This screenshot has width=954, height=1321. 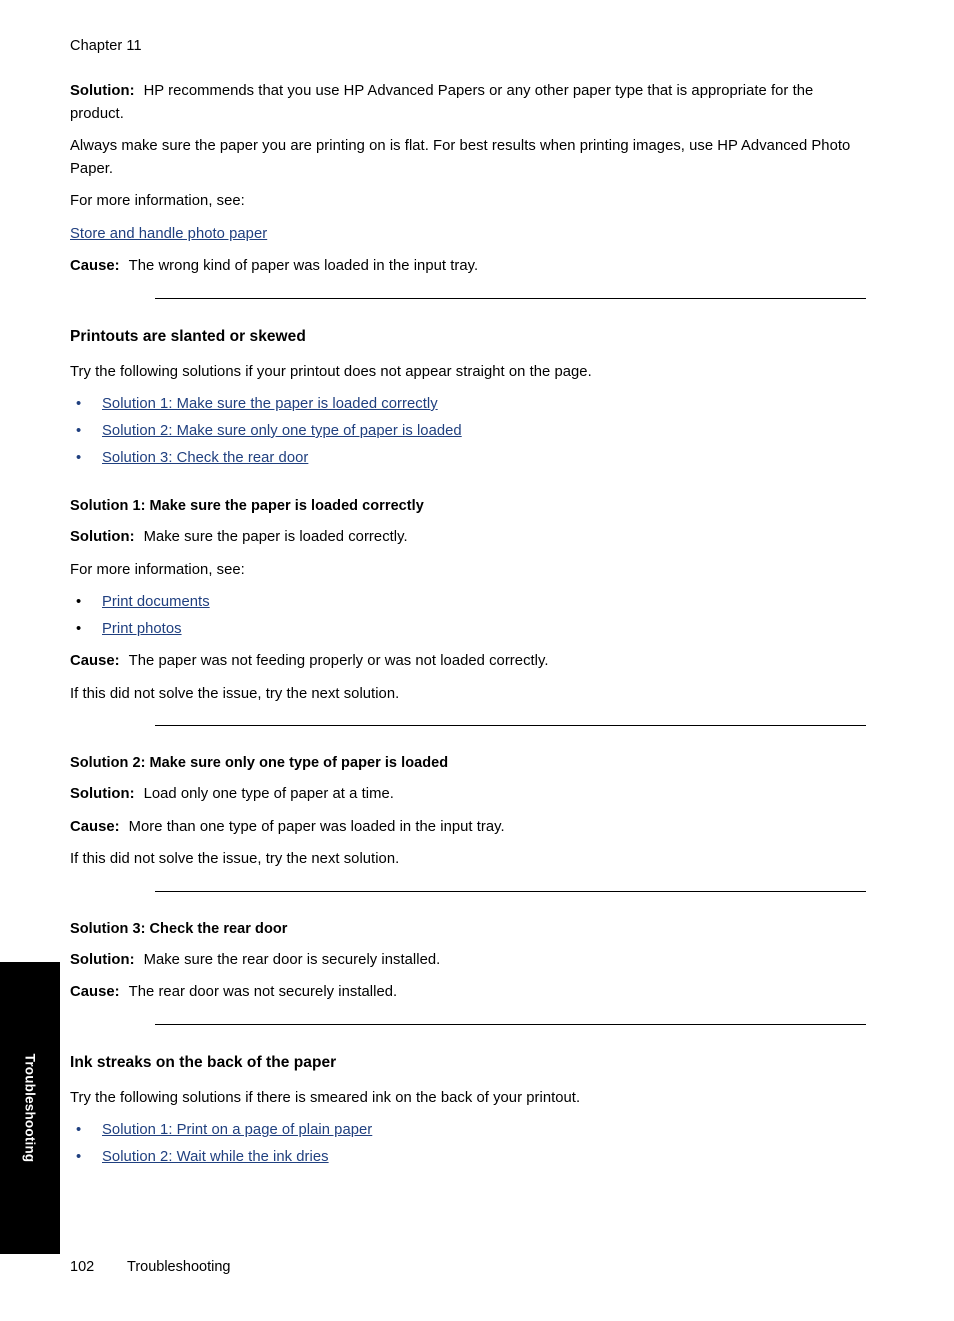 I want to click on intro-link-line: Store and handle photo paper, so click(x=470, y=234).